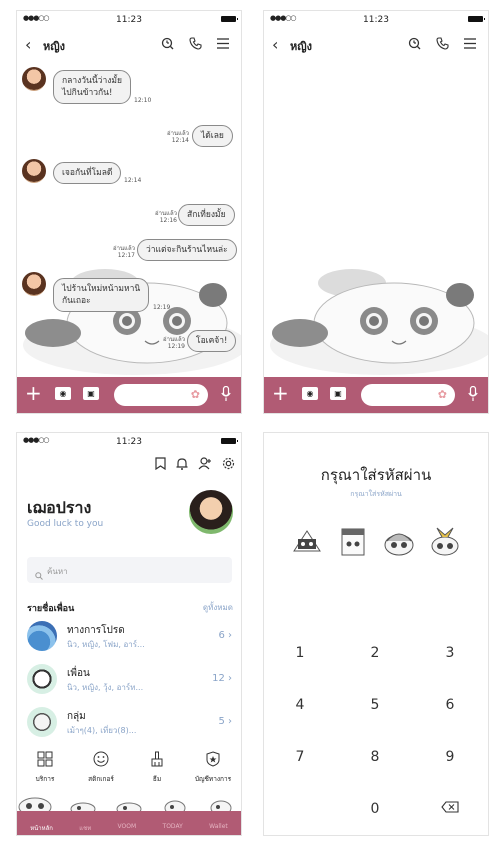  What do you see at coordinates (157, 759) in the screenshot?
I see `brush-icon` at bounding box center [157, 759].